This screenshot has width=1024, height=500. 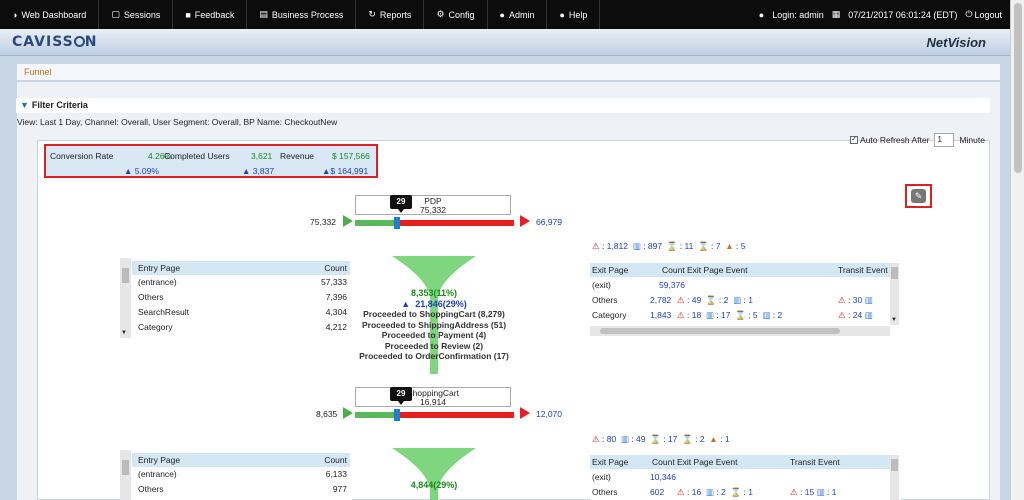 I want to click on auto-refresh: ✓ Auto Refresh After 1 Minute, so click(x=917, y=140).